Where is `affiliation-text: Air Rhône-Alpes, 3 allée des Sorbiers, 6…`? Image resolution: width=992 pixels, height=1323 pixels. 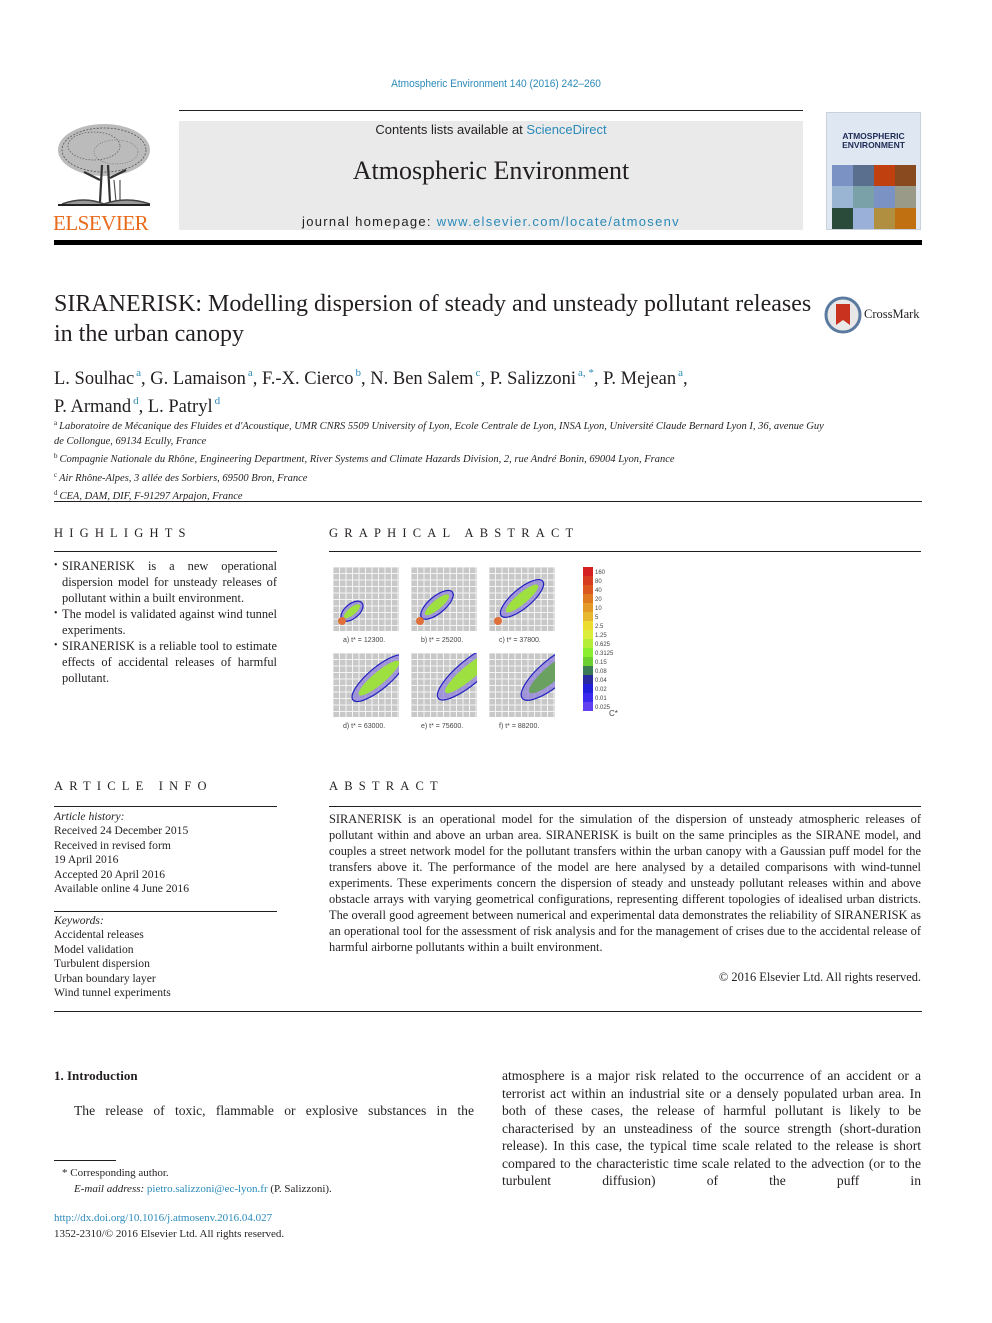
affiliation-text: Air Rhône-Alpes, 3 allée des Sorbiers, 6… is located at coordinates (183, 478).